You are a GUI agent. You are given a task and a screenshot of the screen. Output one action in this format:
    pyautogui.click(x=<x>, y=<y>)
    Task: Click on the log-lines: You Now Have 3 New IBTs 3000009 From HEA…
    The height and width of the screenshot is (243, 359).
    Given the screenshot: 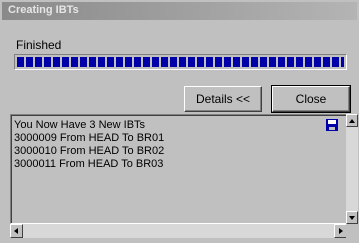 What is the action you would take?
    pyautogui.click(x=89, y=145)
    